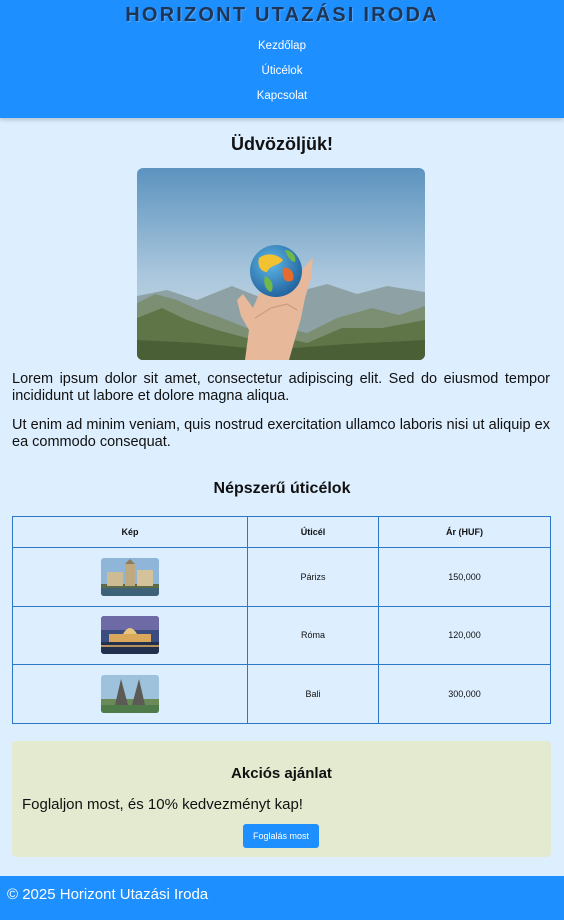 The width and height of the screenshot is (564, 920). I want to click on nav-link-contact: Kapcsolat, so click(282, 96).